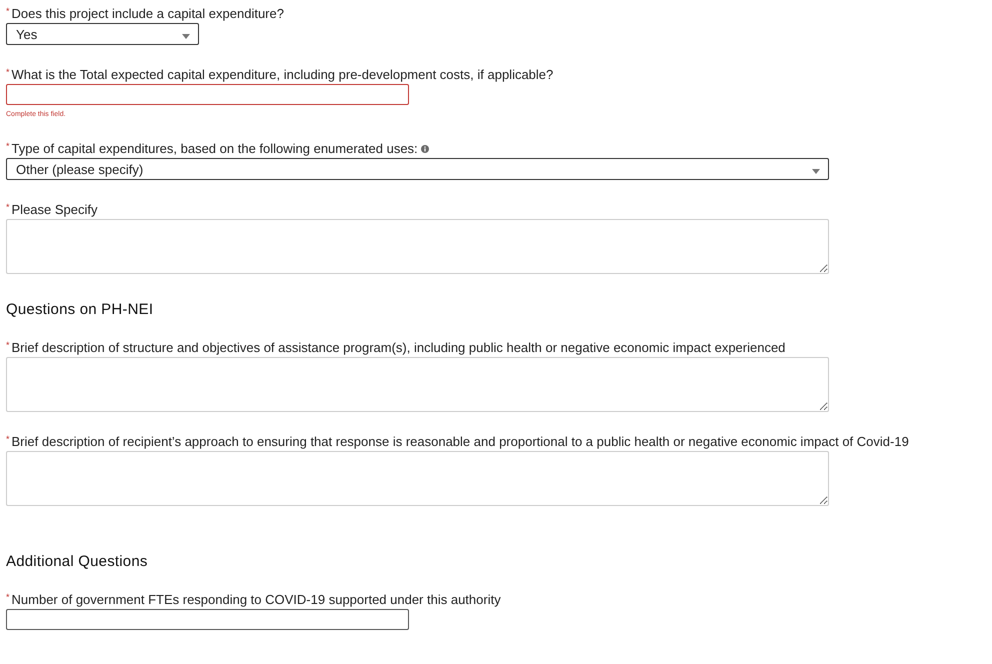  Describe the element at coordinates (283, 74) in the screenshot. I see `field-label: What is the Total expected capital expenditure, including pre-development costs, if applicable?` at that location.